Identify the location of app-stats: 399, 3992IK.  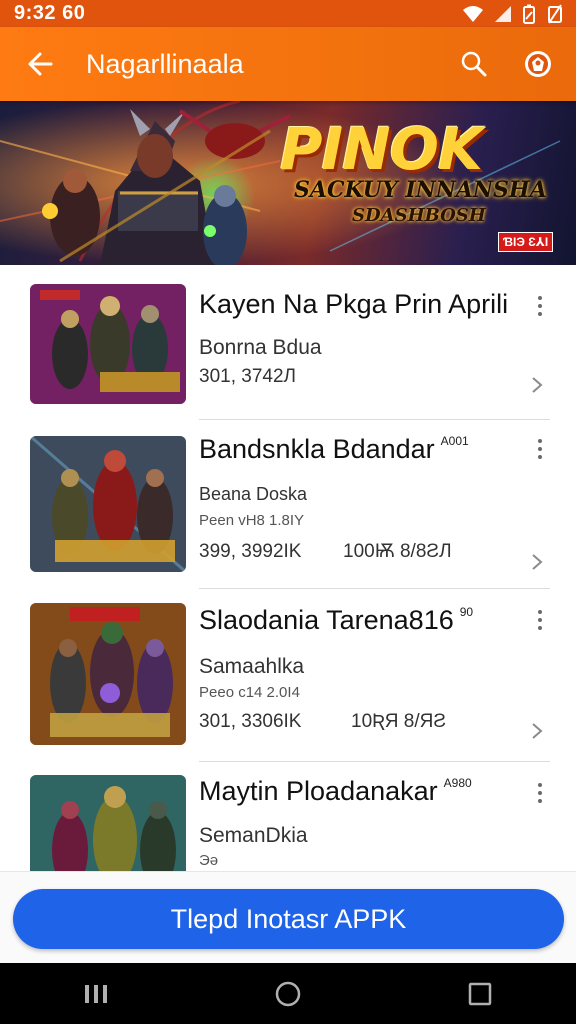
(250, 551).